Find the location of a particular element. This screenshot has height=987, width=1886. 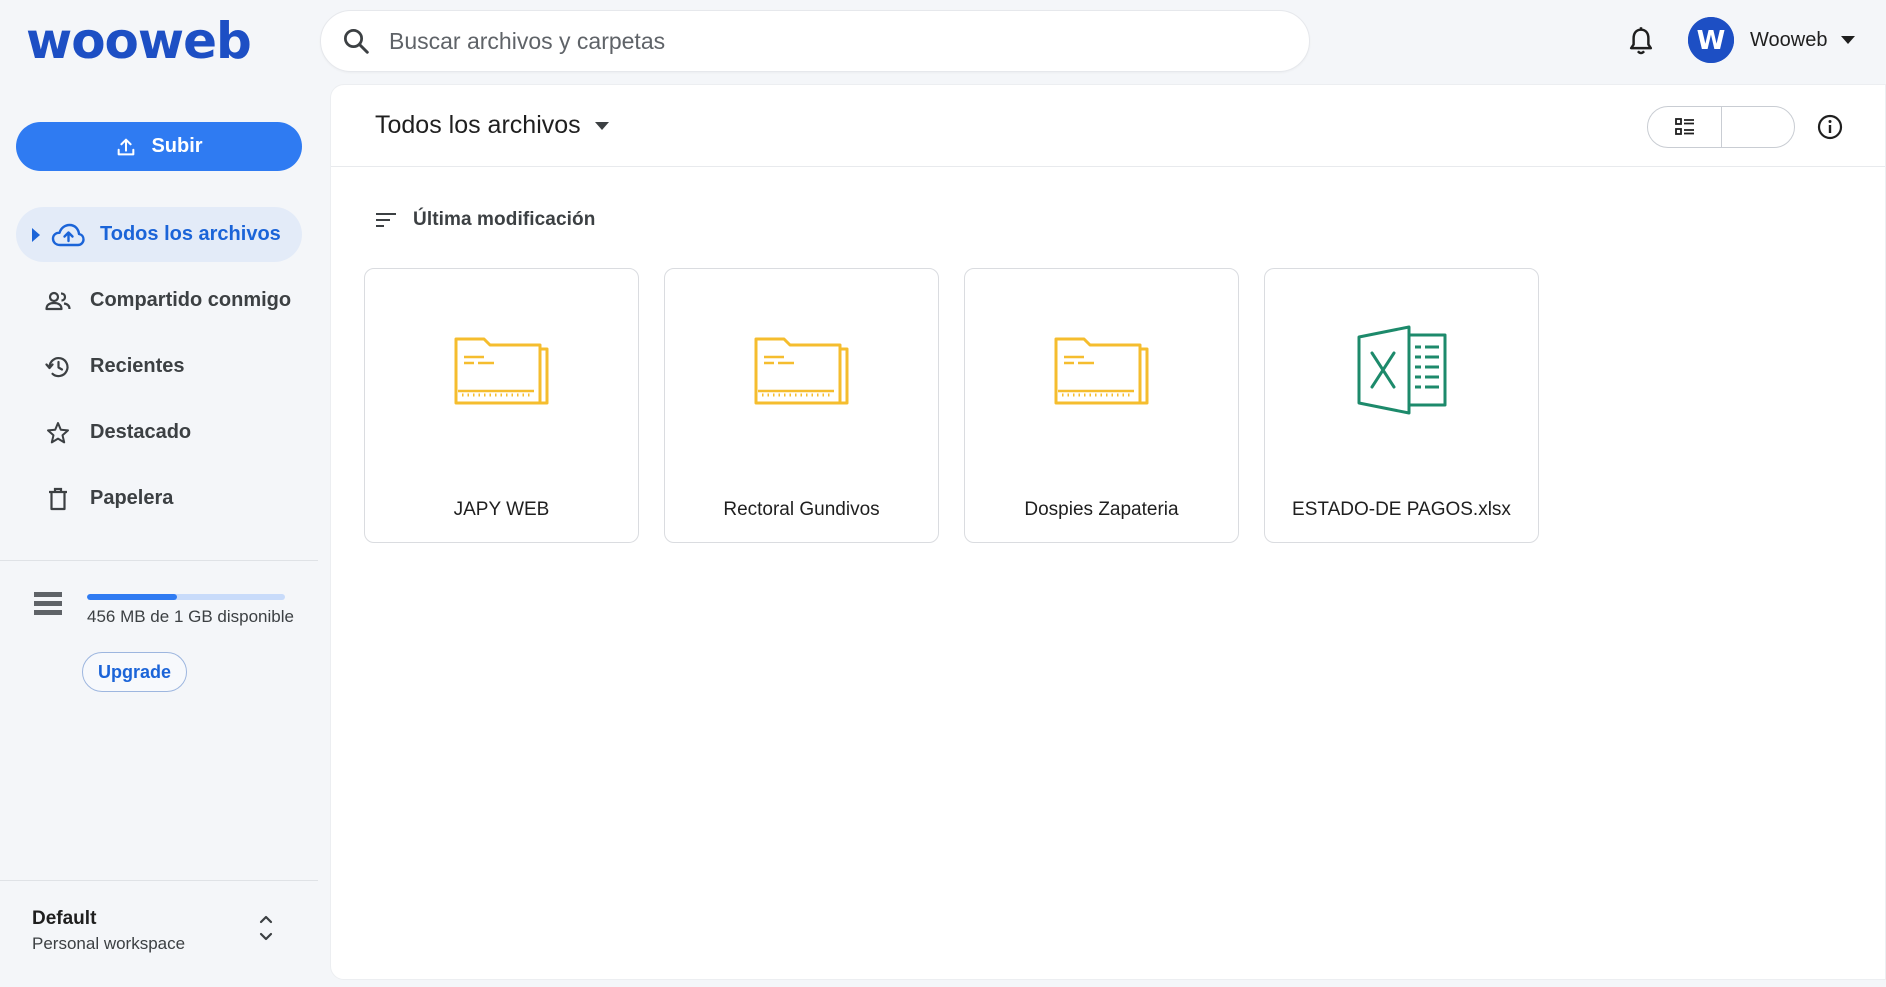

file-card: ESTADO-DE PAGOS.xlsx is located at coordinates (1401, 405).